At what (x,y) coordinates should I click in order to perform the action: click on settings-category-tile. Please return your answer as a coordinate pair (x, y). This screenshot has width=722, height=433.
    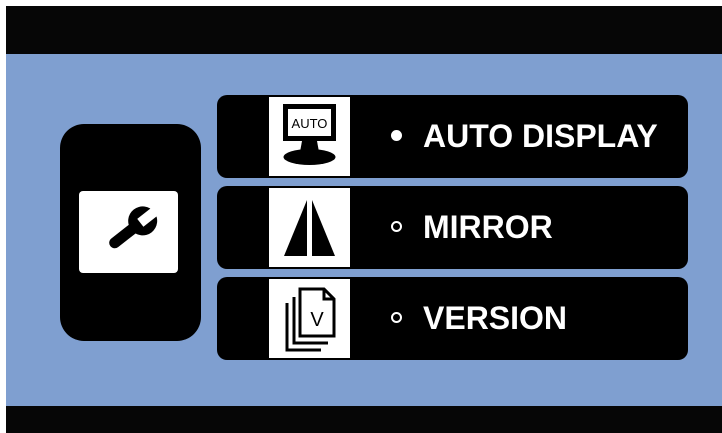
    Looking at the image, I should click on (130, 232).